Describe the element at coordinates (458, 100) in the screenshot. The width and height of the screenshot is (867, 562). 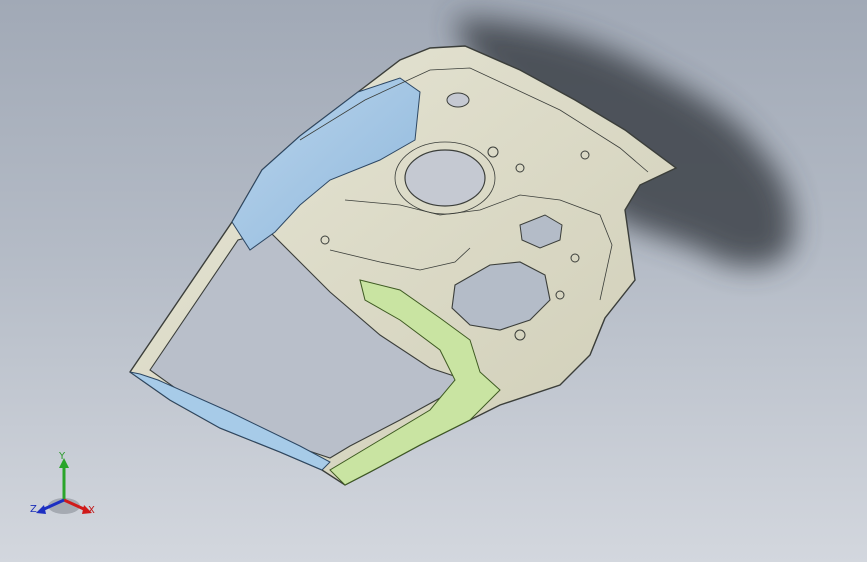
I see `latch-hole` at that location.